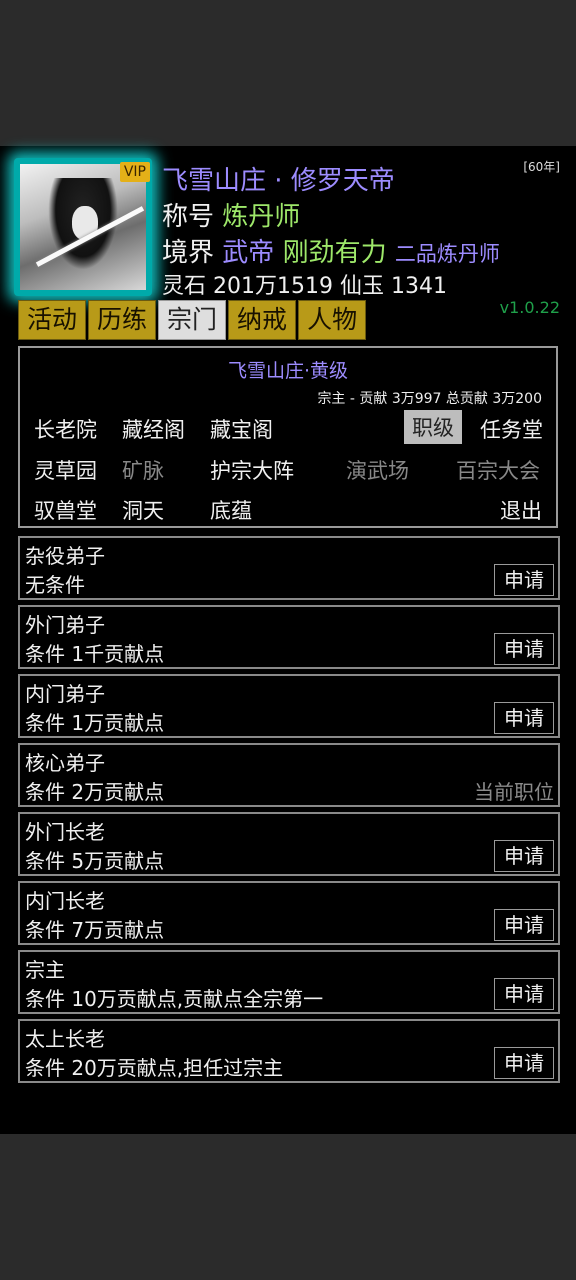 Image resolution: width=576 pixels, height=1280 pixels. I want to click on position-title: 杂役弟子, so click(65, 556).